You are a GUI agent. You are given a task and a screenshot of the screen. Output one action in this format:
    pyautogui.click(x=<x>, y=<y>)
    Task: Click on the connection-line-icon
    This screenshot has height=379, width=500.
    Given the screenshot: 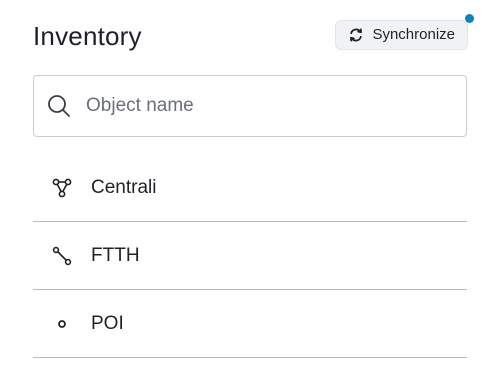 What is the action you would take?
    pyautogui.click(x=62, y=255)
    